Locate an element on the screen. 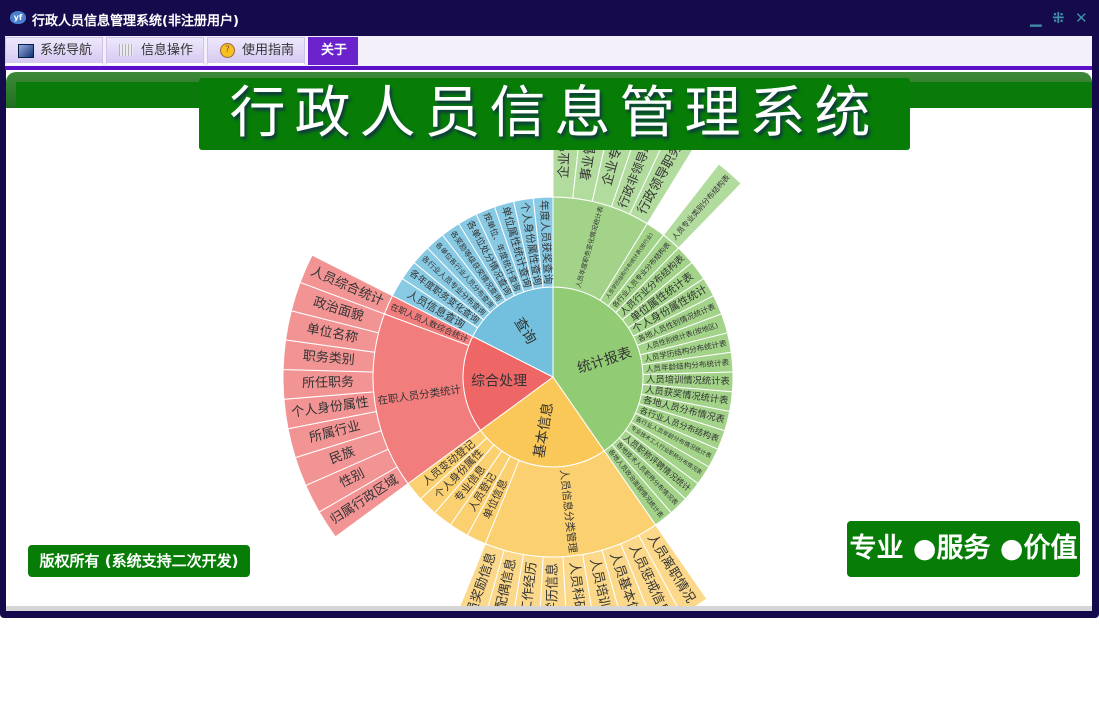 This screenshot has width=1099, height=723. tab-info-operation: 信息操作 is located at coordinates (155, 51).